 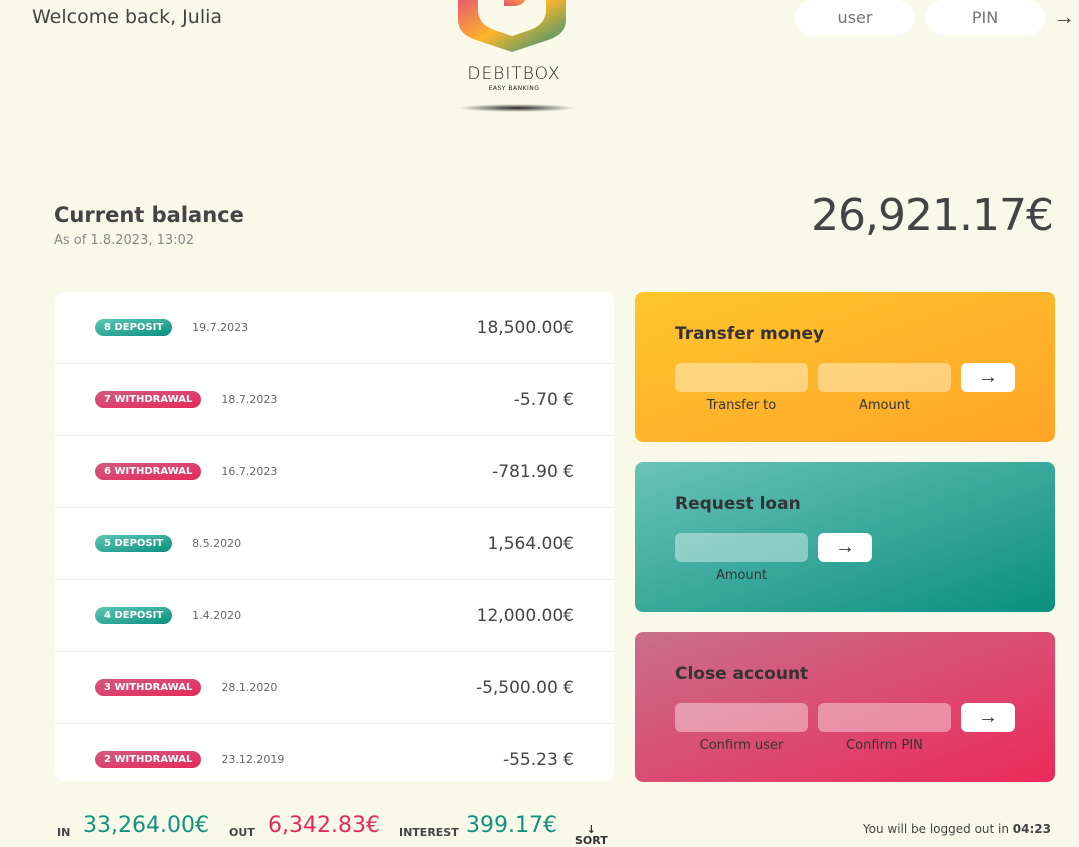 What do you see at coordinates (884, 745) in the screenshot?
I see `confirm-pin-label: Confirm PIN` at bounding box center [884, 745].